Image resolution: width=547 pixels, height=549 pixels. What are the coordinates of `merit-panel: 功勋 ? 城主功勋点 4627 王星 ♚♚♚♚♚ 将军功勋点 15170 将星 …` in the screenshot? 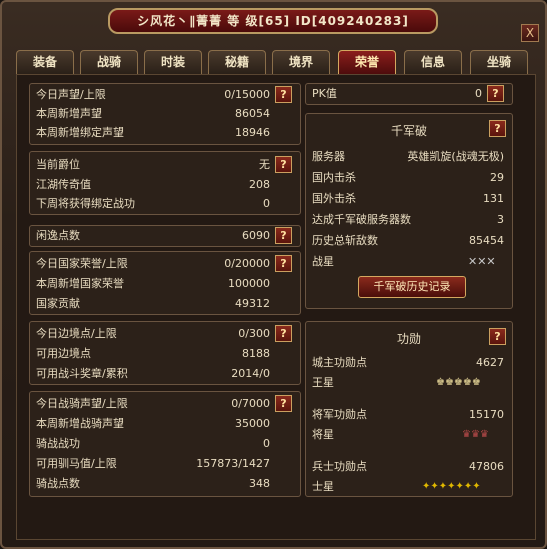 It's located at (409, 409).